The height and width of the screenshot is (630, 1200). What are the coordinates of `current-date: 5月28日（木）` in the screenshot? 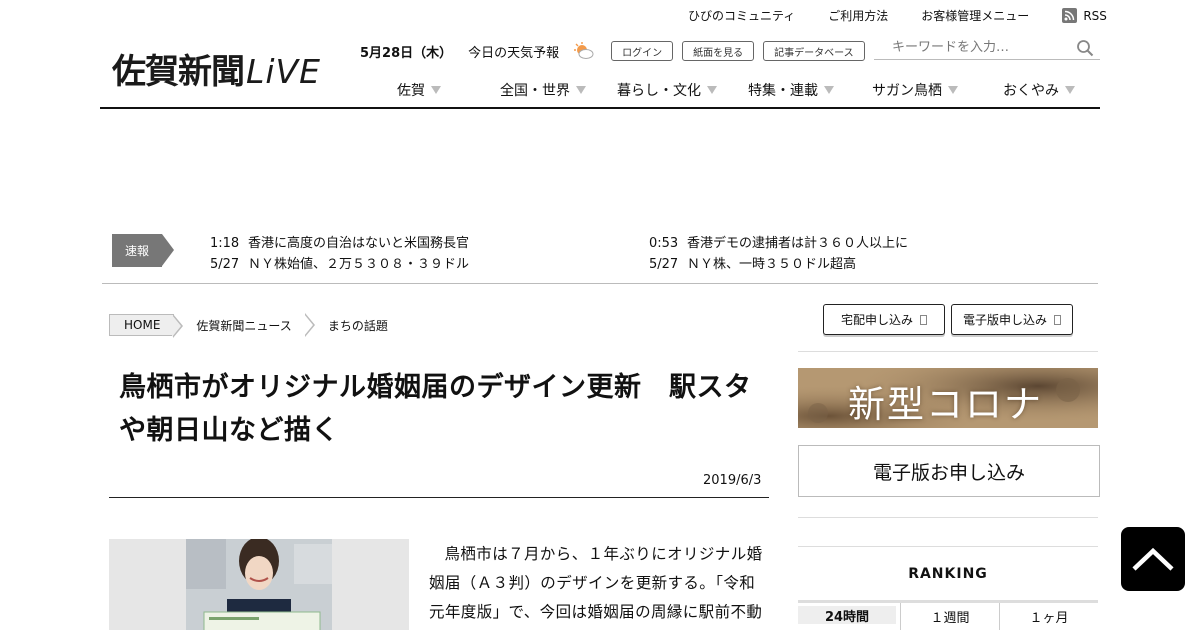 It's located at (406, 53).